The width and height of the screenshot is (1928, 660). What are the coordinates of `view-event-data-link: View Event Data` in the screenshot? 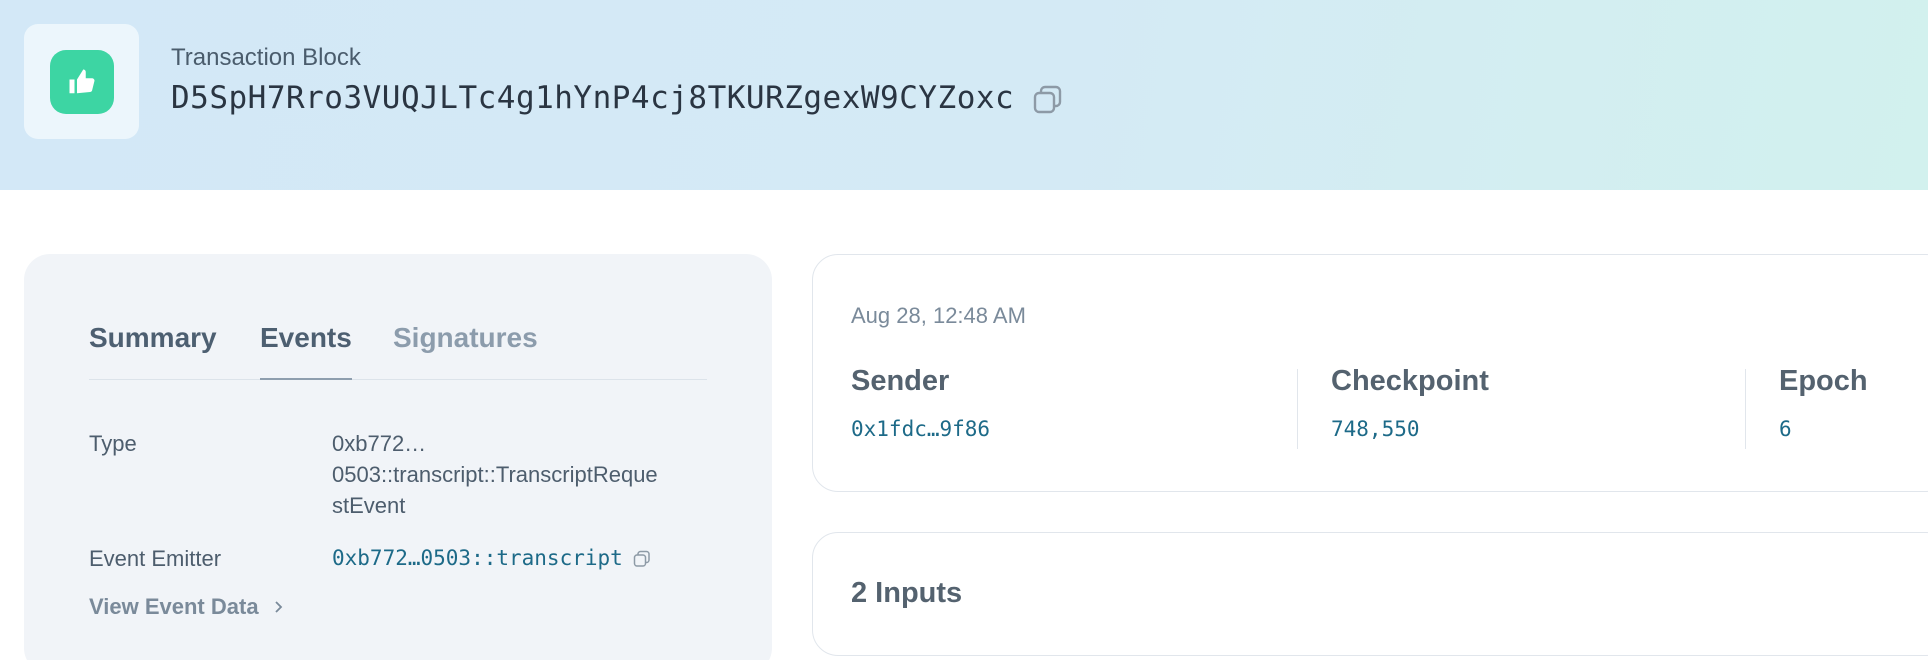 It's located at (186, 607).